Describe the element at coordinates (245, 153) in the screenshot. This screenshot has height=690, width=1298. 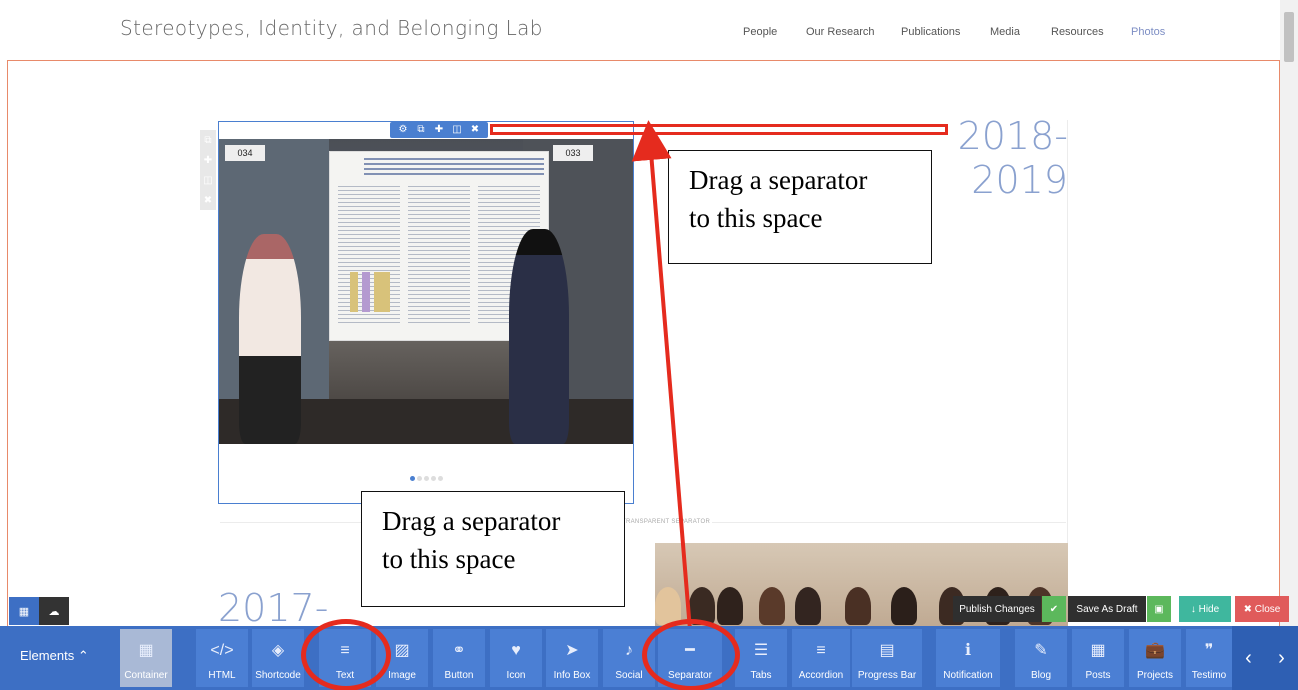
I see `booth-number-left: 034` at that location.